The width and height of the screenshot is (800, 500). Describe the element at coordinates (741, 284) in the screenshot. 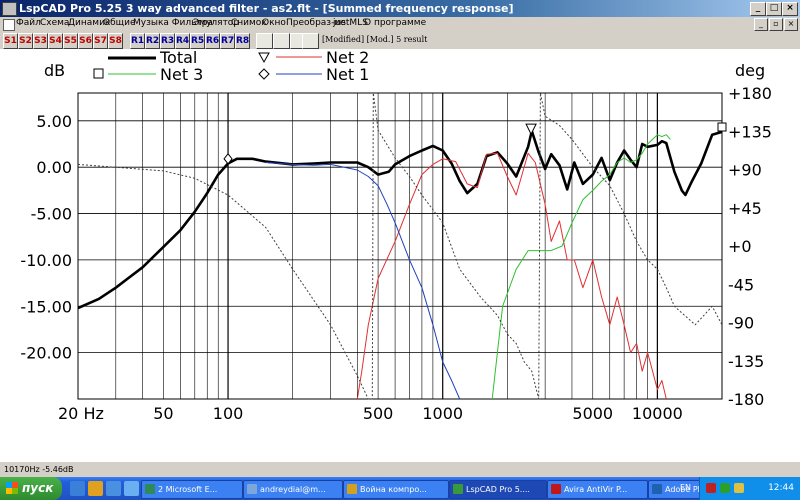

I see `y-right-tick-label: -45` at that location.